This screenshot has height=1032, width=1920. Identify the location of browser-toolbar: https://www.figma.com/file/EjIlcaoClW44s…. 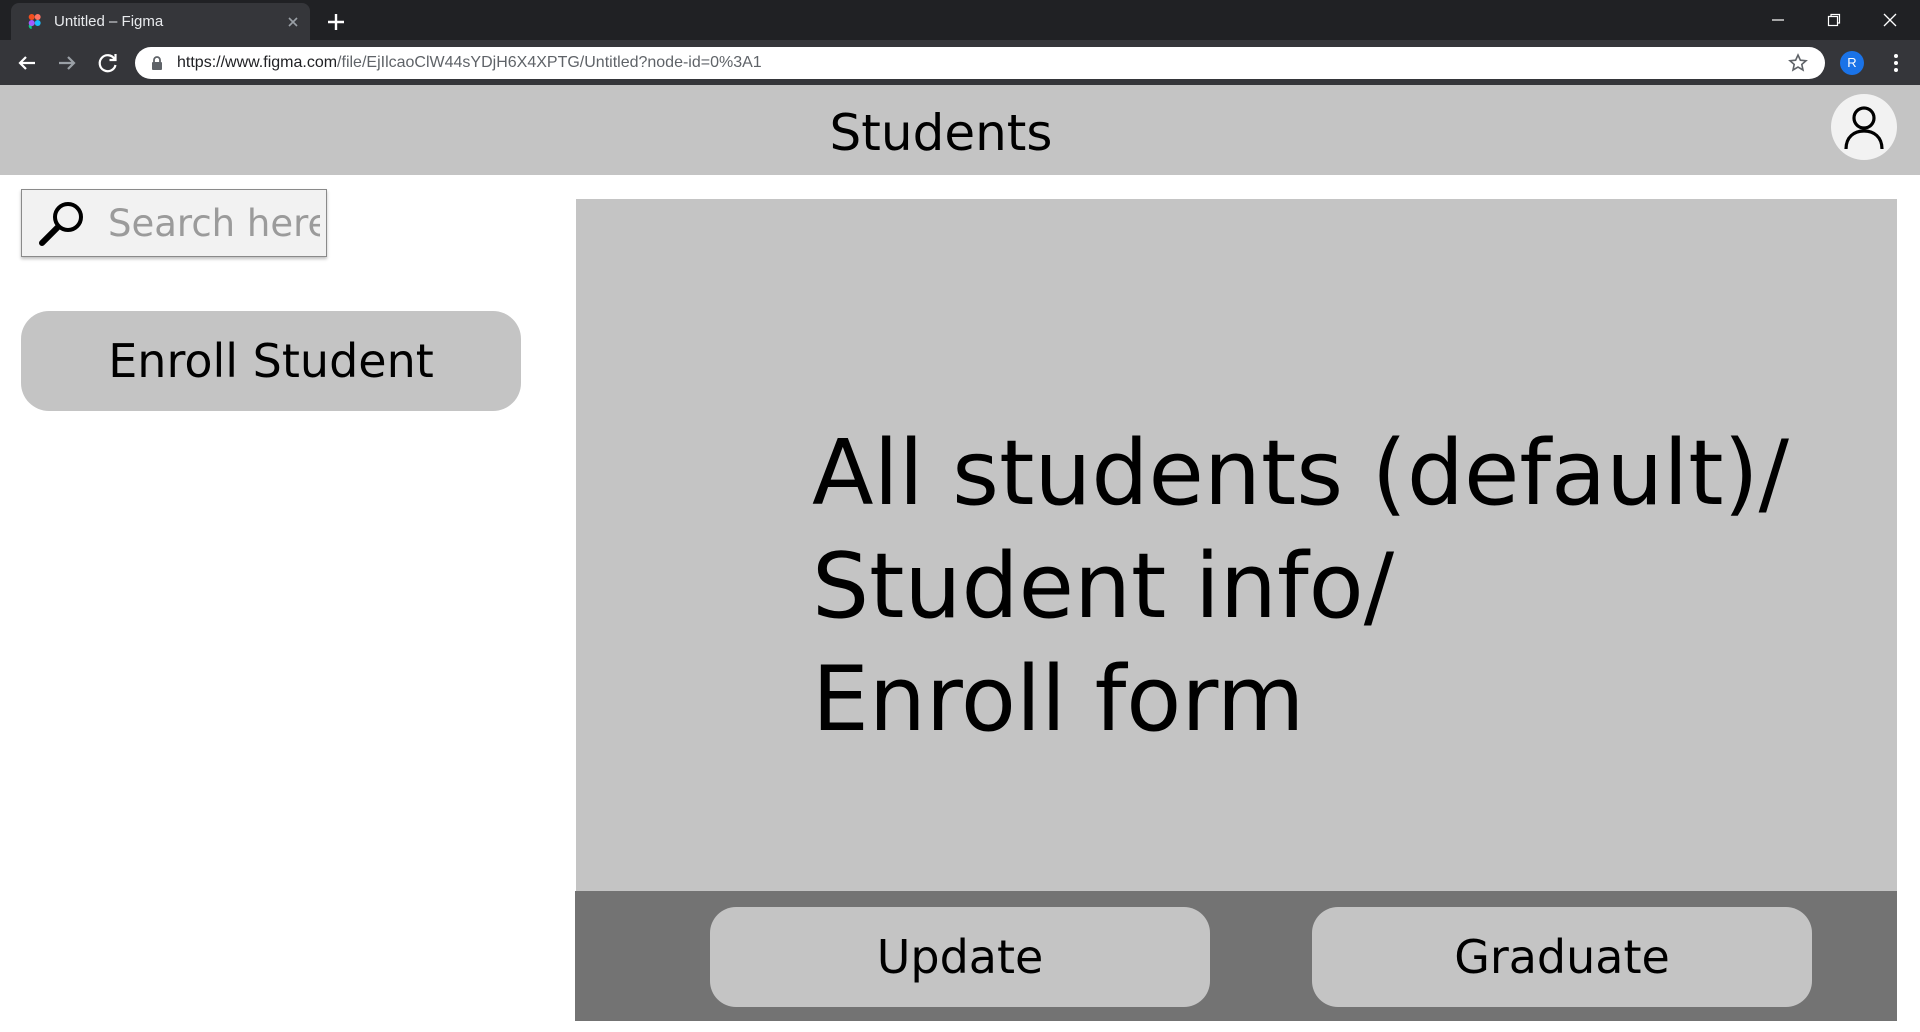
(960, 62).